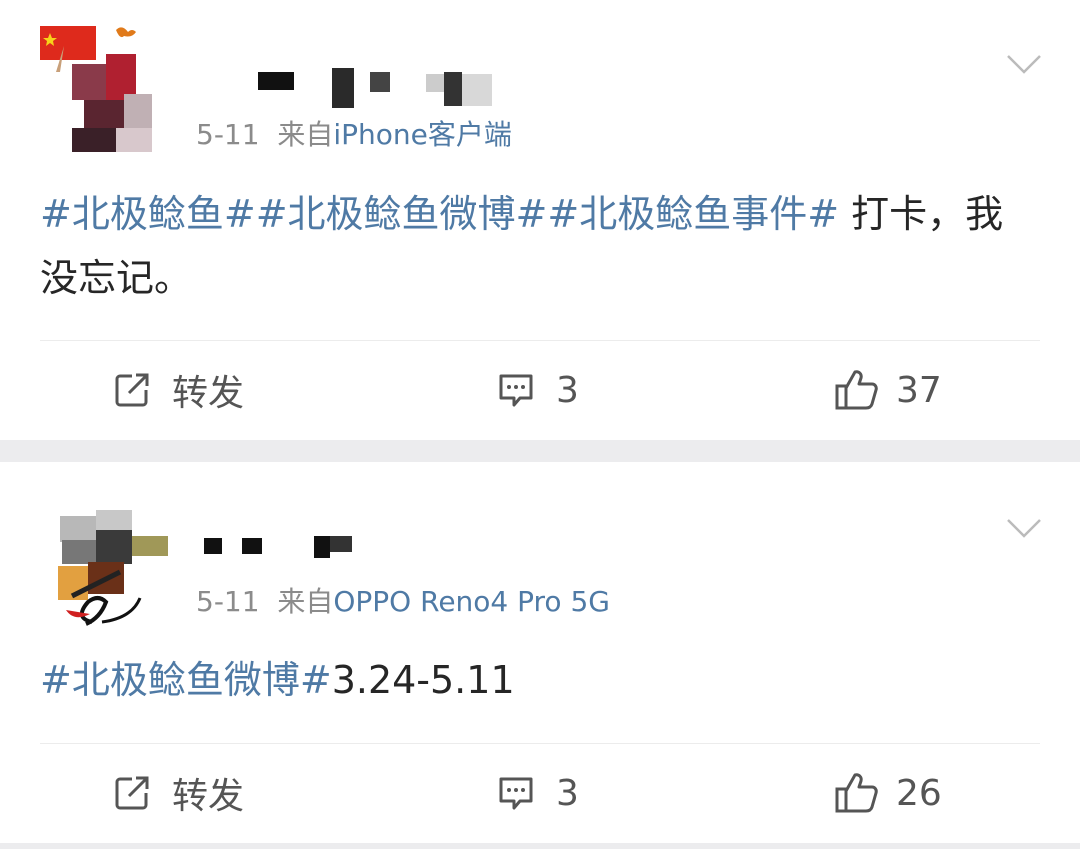 The width and height of the screenshot is (1080, 849). I want to click on like-button: 26, so click(888, 793).